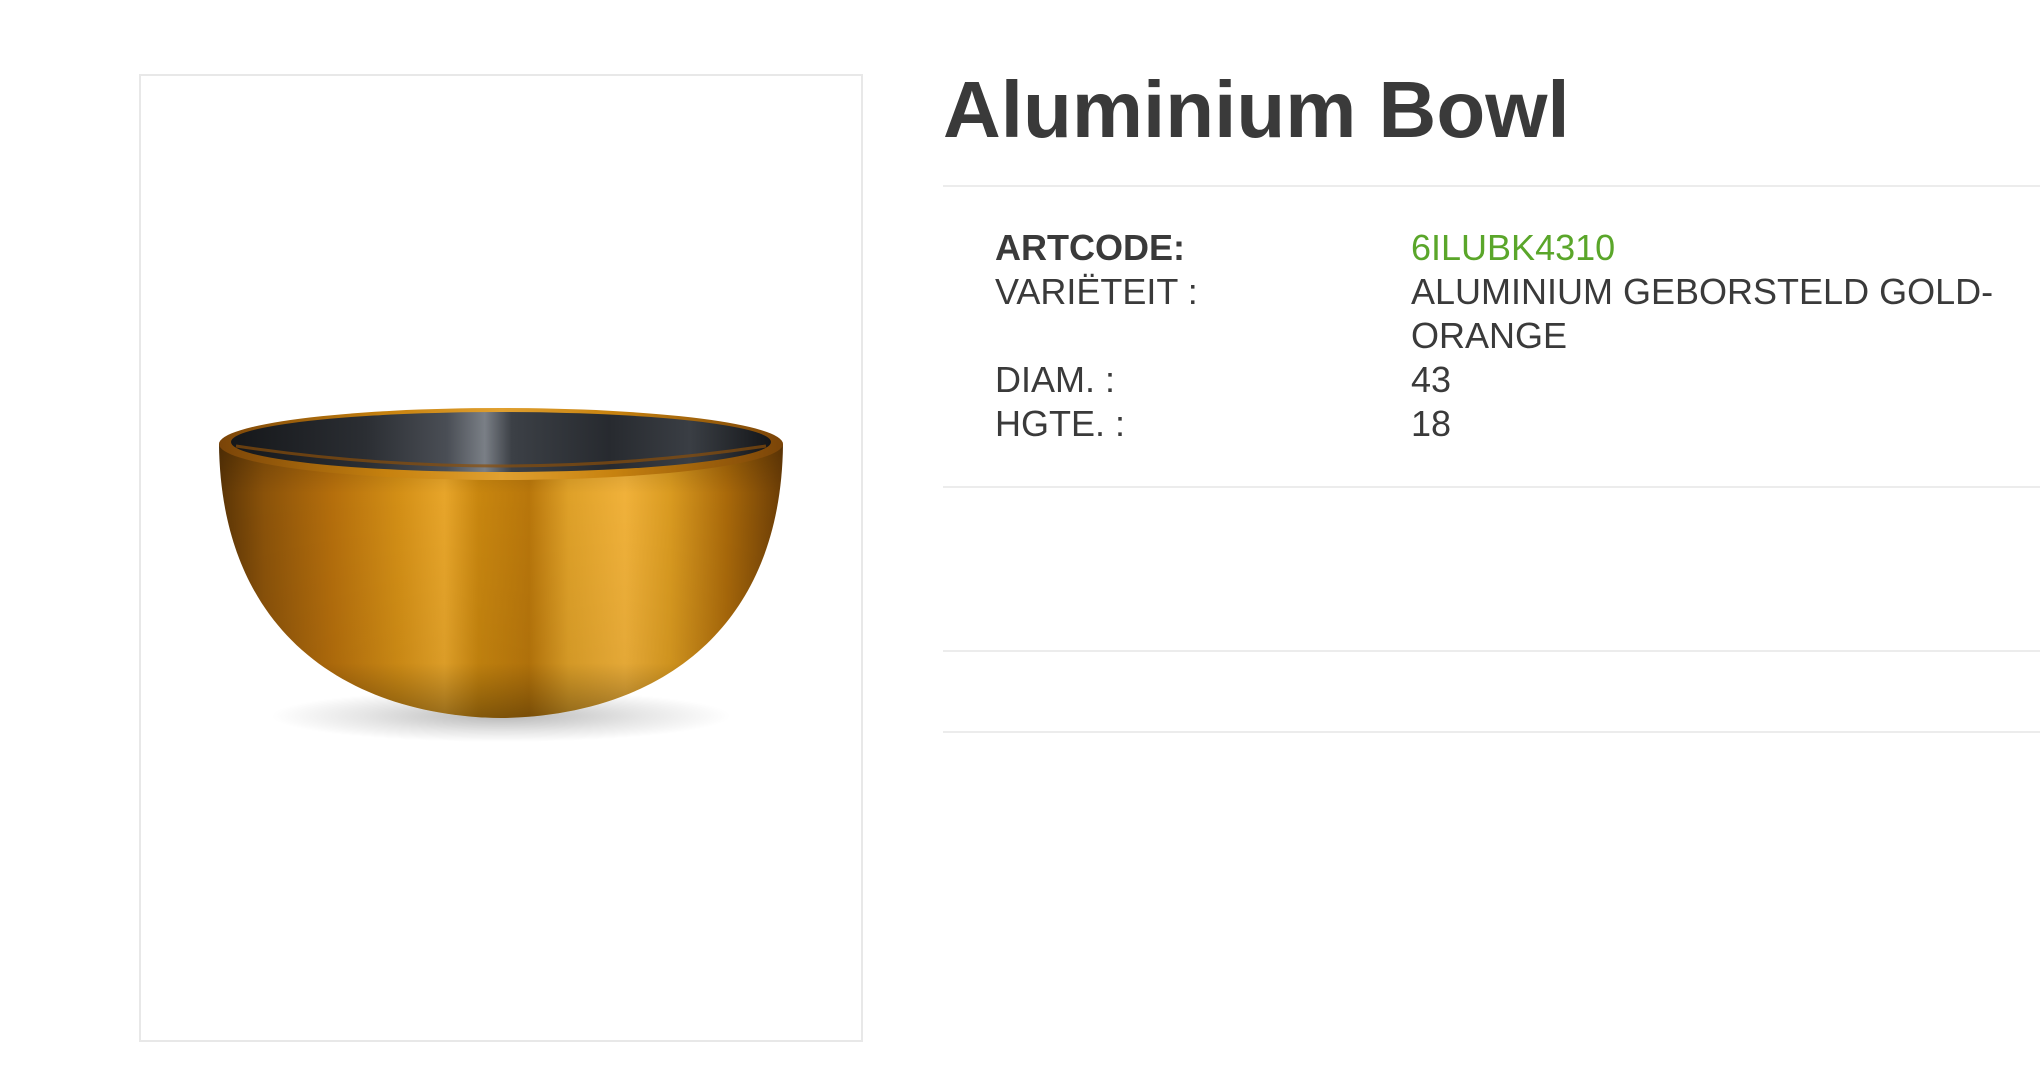 The width and height of the screenshot is (2040, 1086). What do you see at coordinates (1055, 379) in the screenshot?
I see `spec-label-diameter: DIAM. :` at bounding box center [1055, 379].